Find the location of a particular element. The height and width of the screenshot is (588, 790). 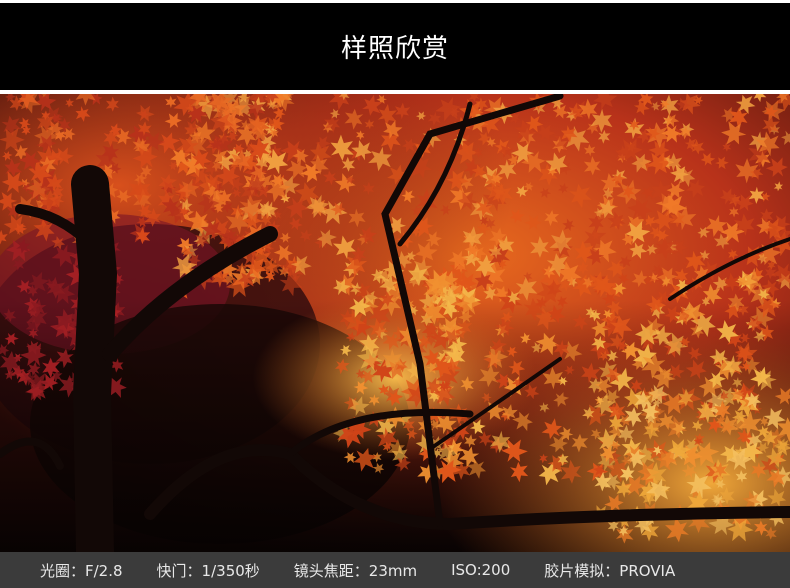

header-bar: 样照欣赏 is located at coordinates (395, 46).